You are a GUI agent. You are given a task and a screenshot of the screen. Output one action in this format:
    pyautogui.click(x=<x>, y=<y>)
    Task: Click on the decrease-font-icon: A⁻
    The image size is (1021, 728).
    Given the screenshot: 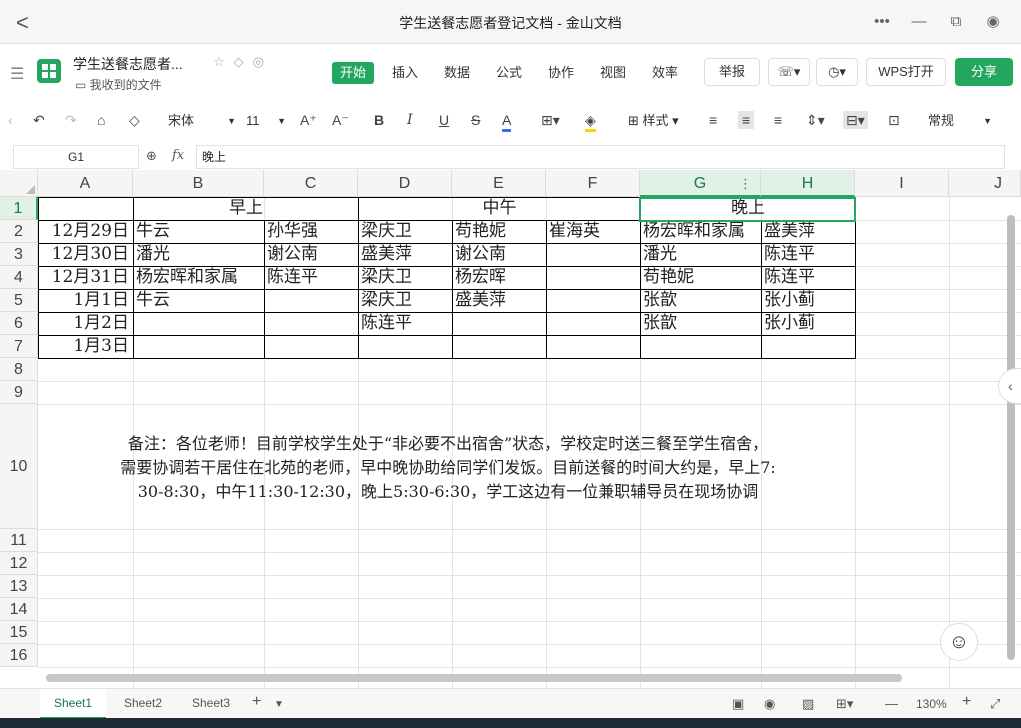 What is the action you would take?
    pyautogui.click(x=340, y=120)
    